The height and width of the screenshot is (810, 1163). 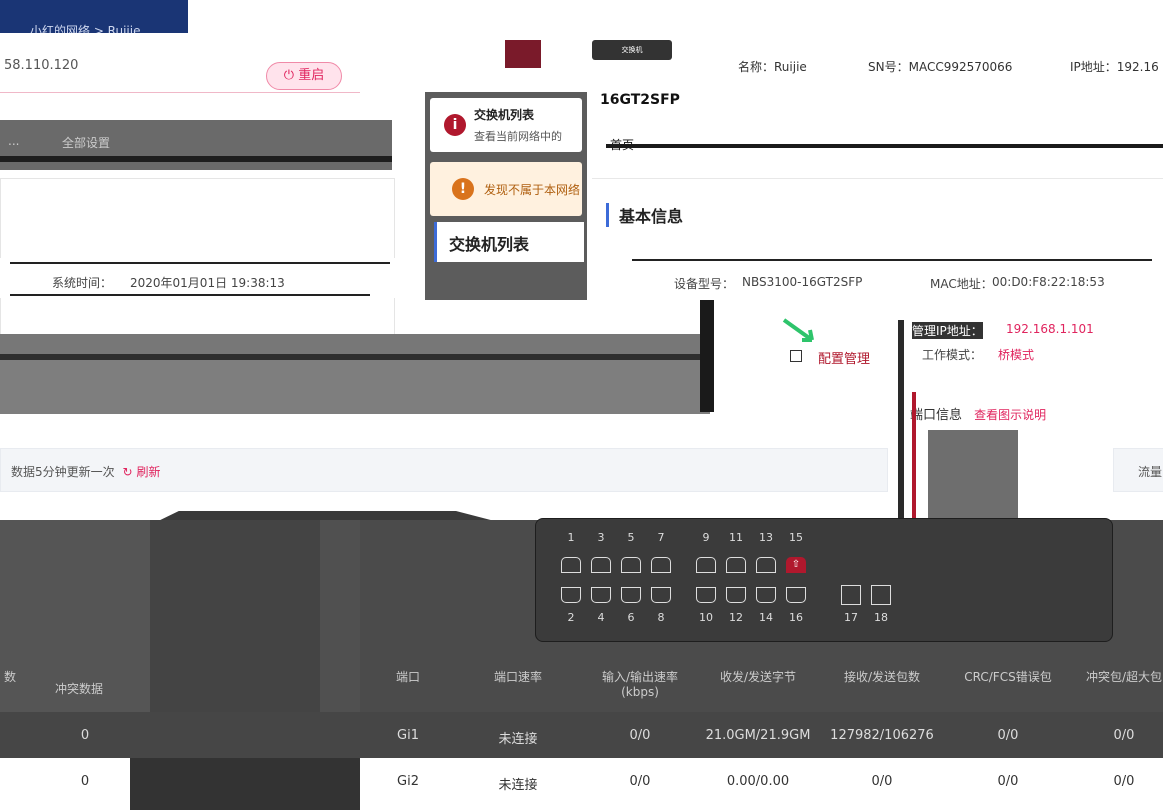 What do you see at coordinates (407, 677) in the screenshot?
I see `col-header: 端口` at bounding box center [407, 677].